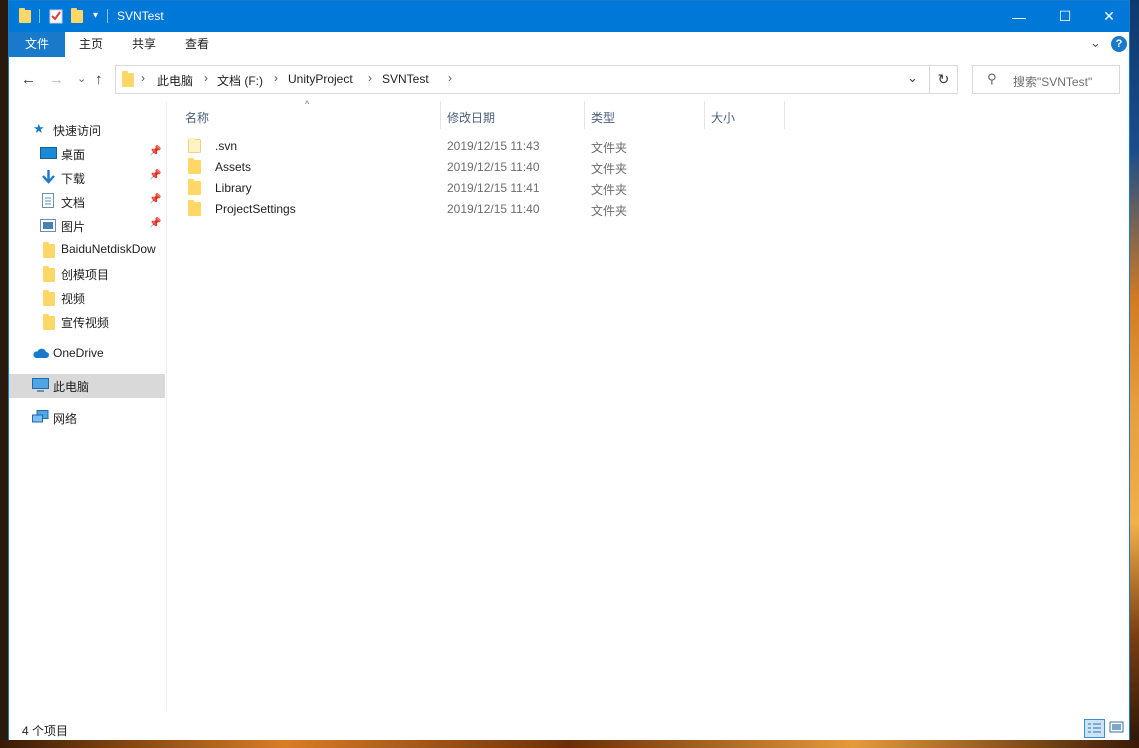 This screenshot has width=1139, height=748. Describe the element at coordinates (37, 44) in the screenshot. I see `tab-file: 文件` at that location.